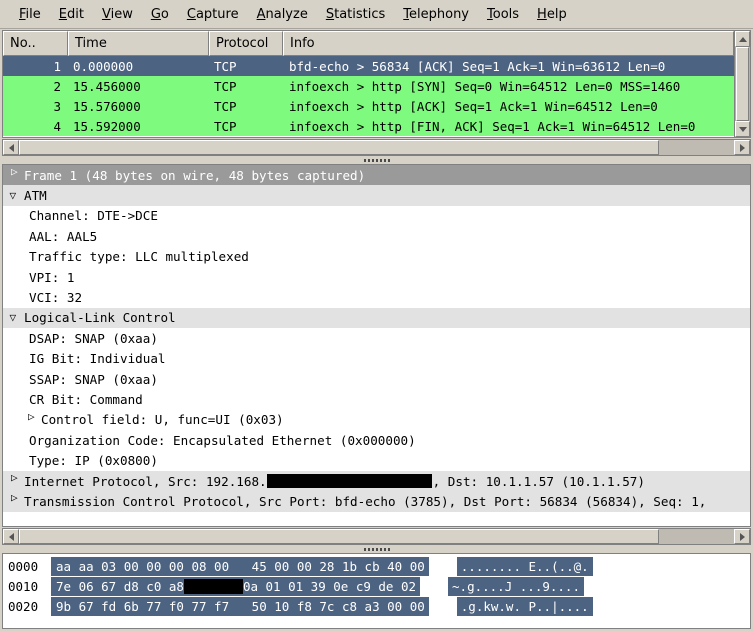  I want to click on hex-ascii: ........ E..(..@., so click(524, 566).